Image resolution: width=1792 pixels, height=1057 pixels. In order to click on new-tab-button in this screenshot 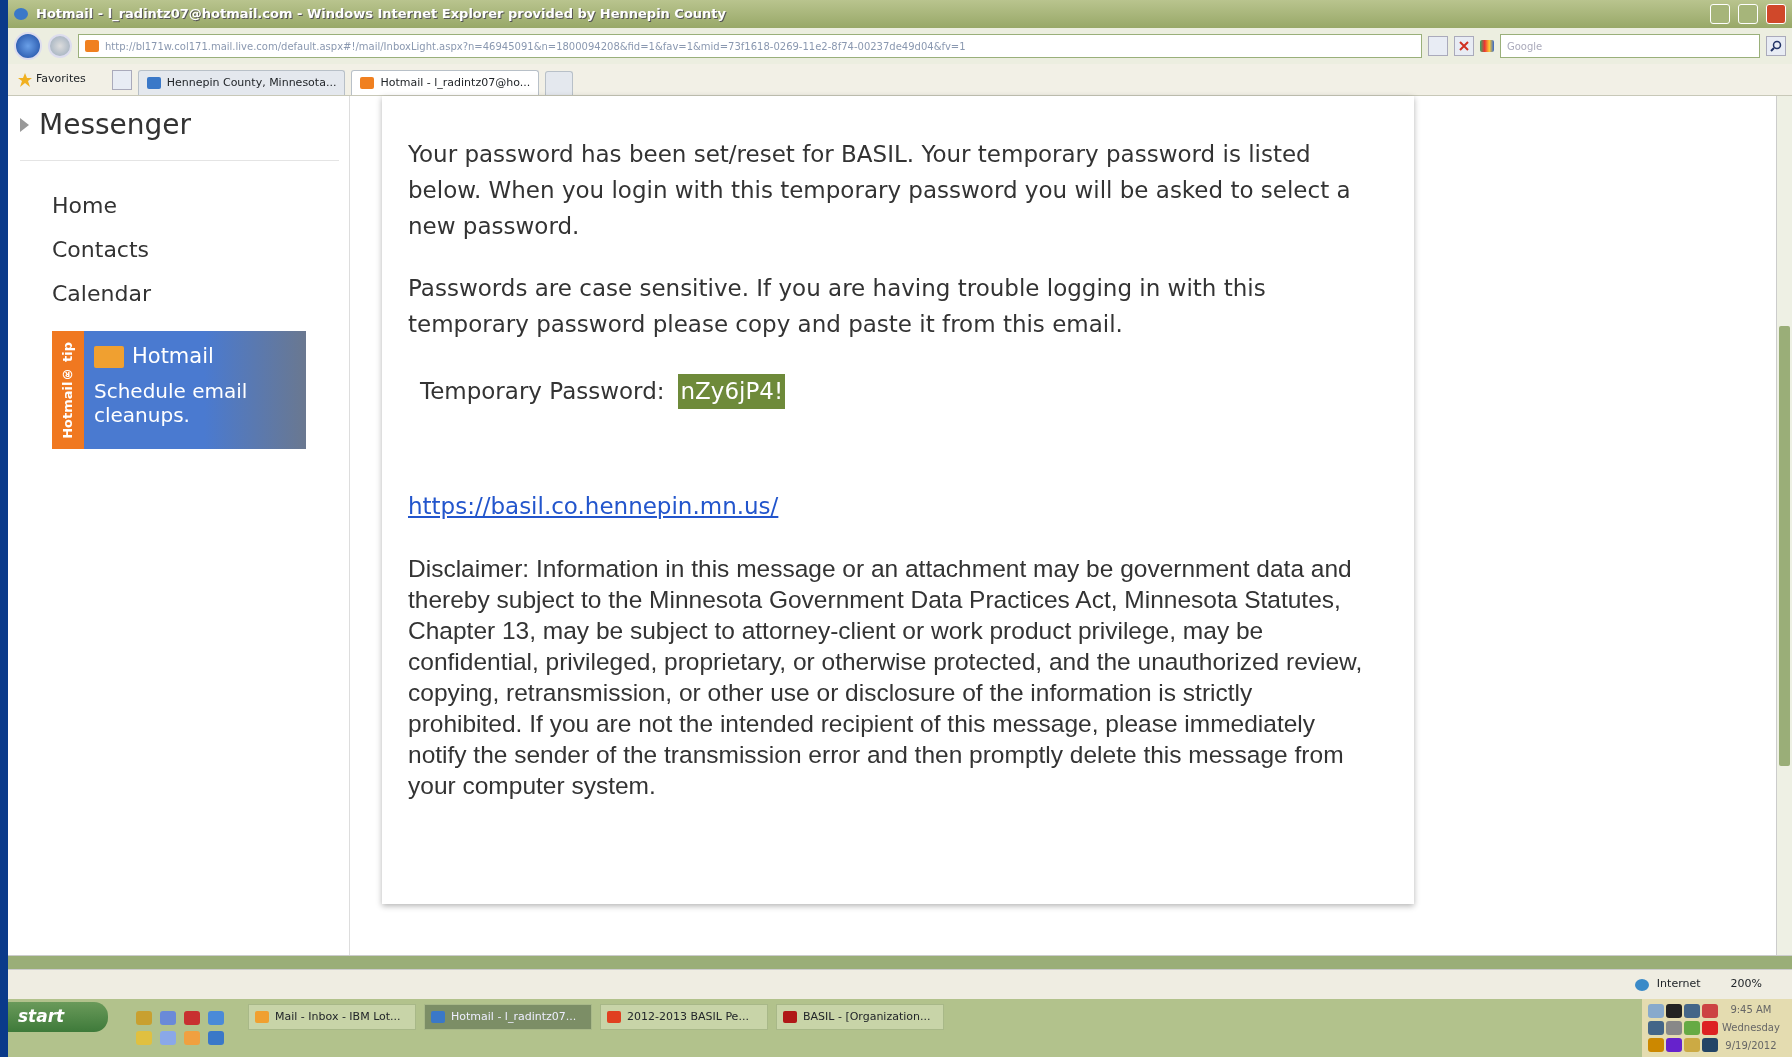, I will do `click(559, 83)`.